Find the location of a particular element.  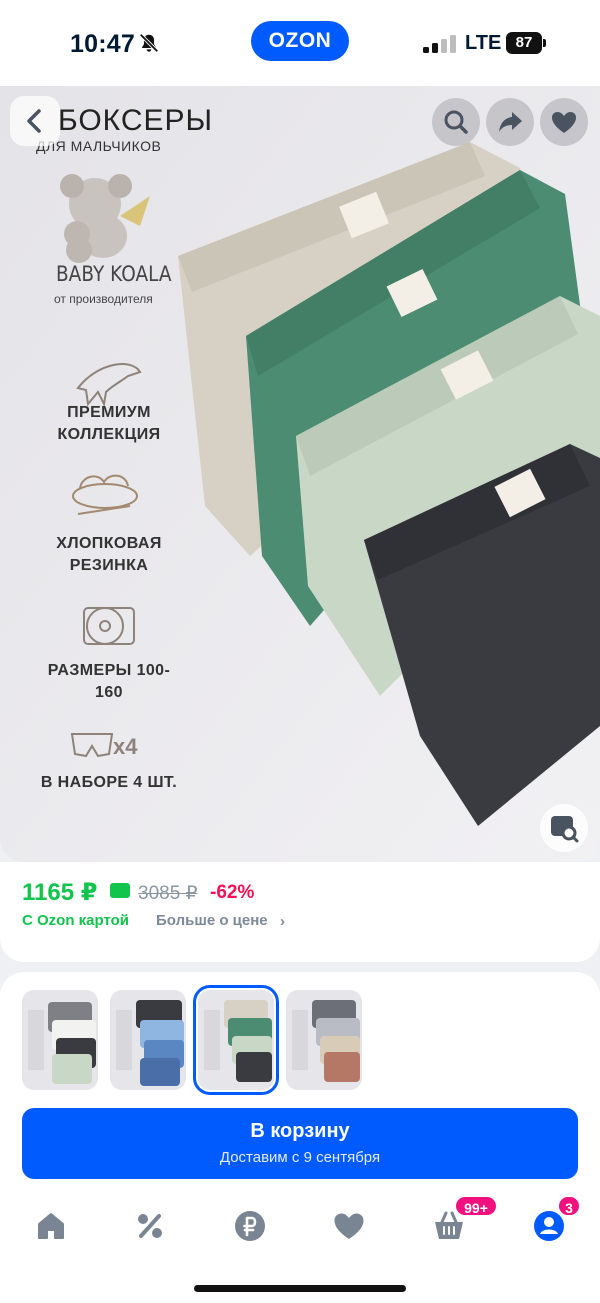

add-to-cart-label: В корзину is located at coordinates (300, 1131).